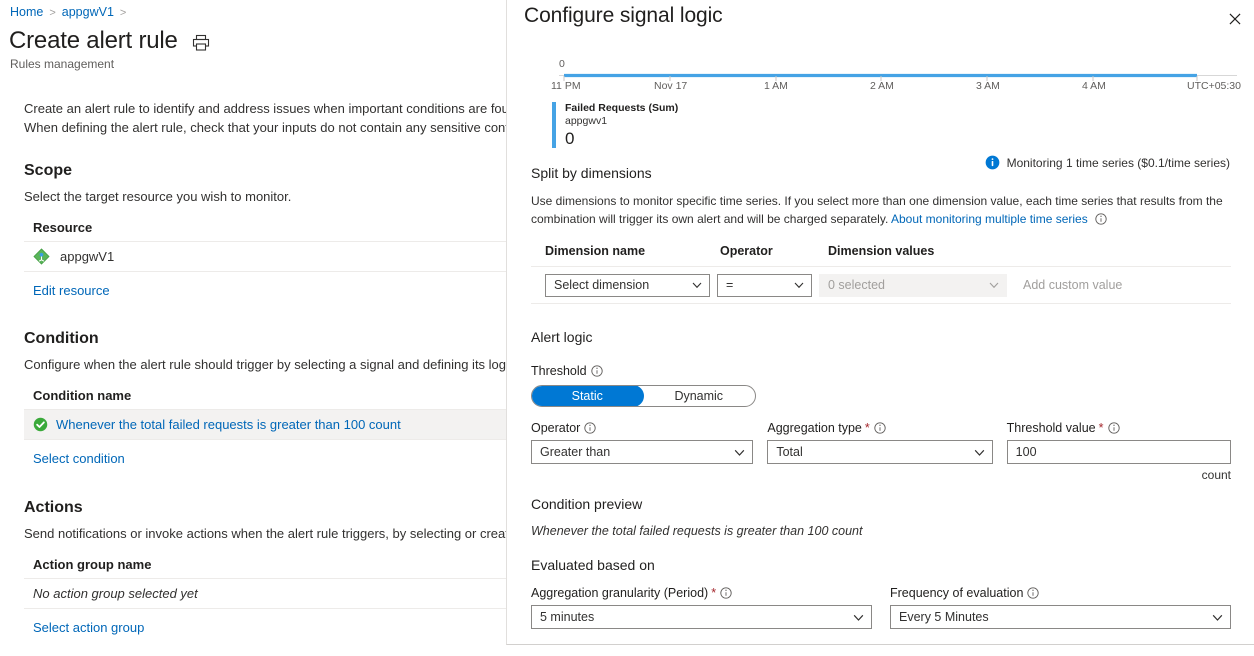 This screenshot has height=656, width=1254. I want to click on threshold-value-field: Threshold value * 100 count, so click(1118, 451).